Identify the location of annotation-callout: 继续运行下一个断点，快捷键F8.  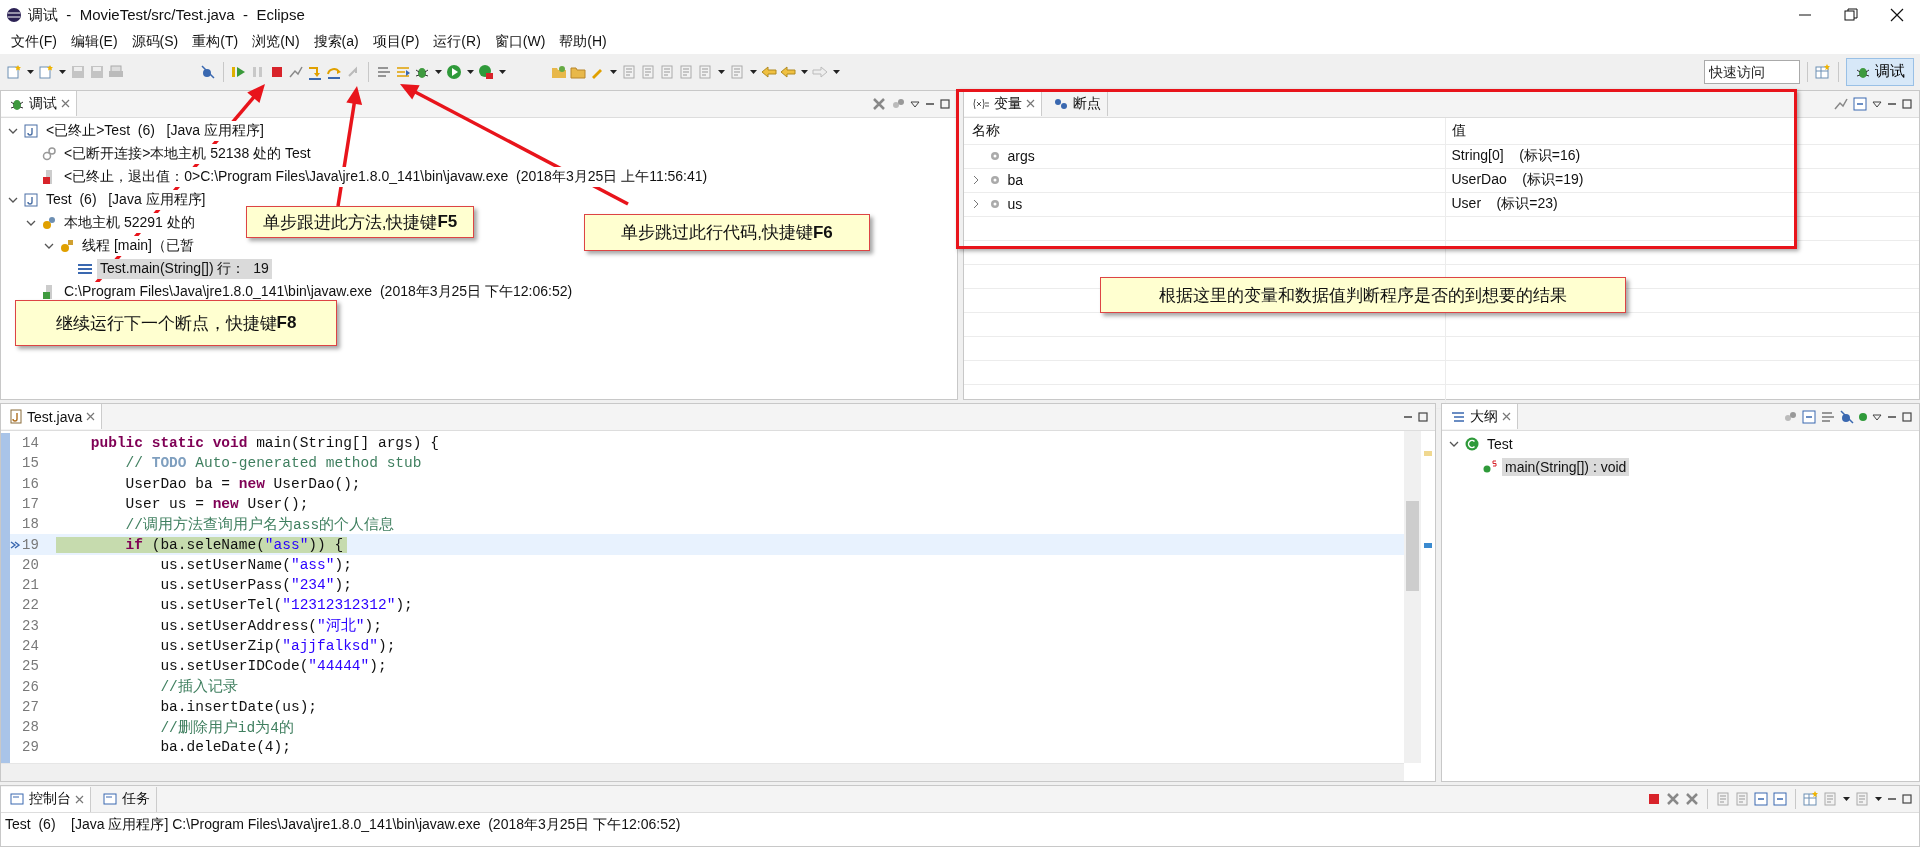
(176, 323).